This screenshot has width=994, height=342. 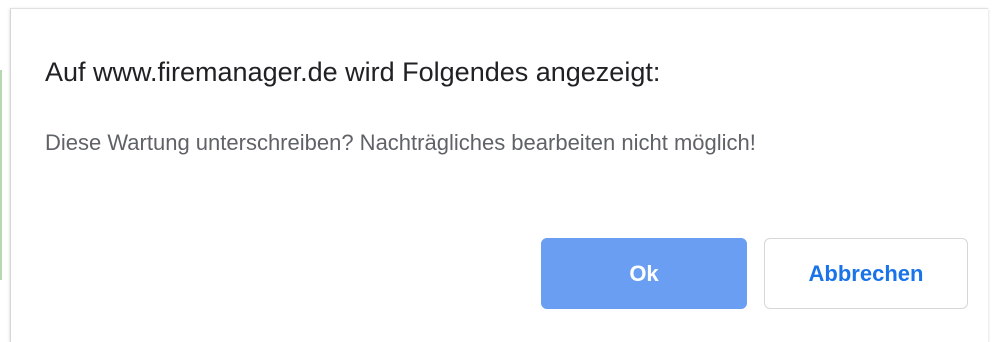 I want to click on ok-button: Ok, so click(x=644, y=273).